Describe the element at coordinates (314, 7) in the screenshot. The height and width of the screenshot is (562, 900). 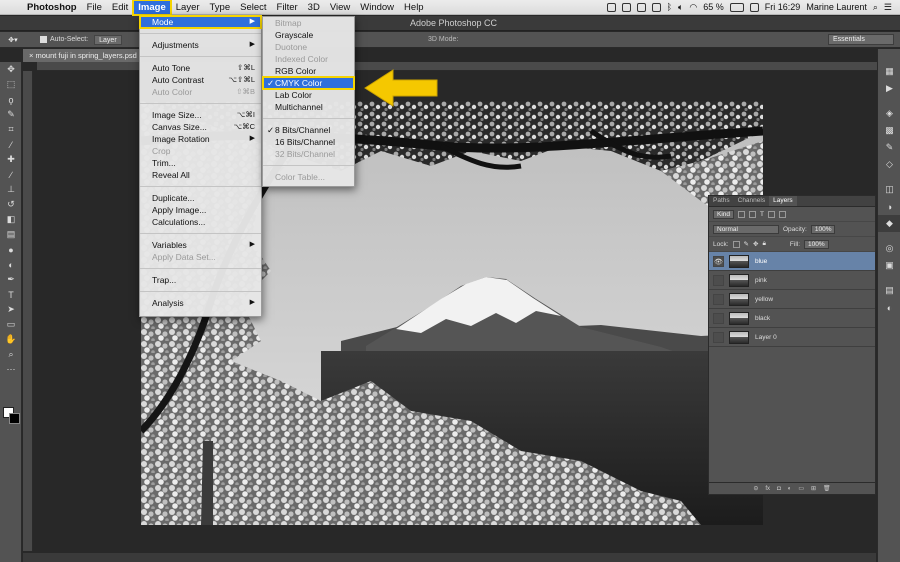
I see `menu-3d: 3D` at that location.